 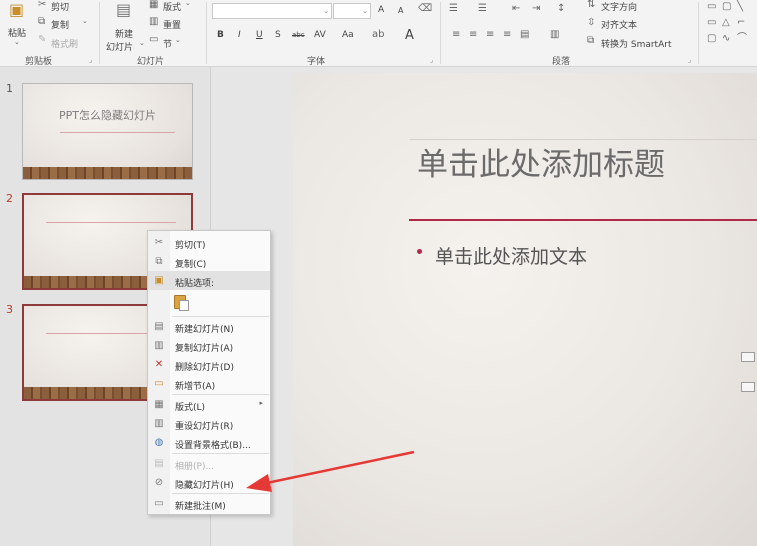 I want to click on annotation-arrow-icon, so click(x=330, y=471).